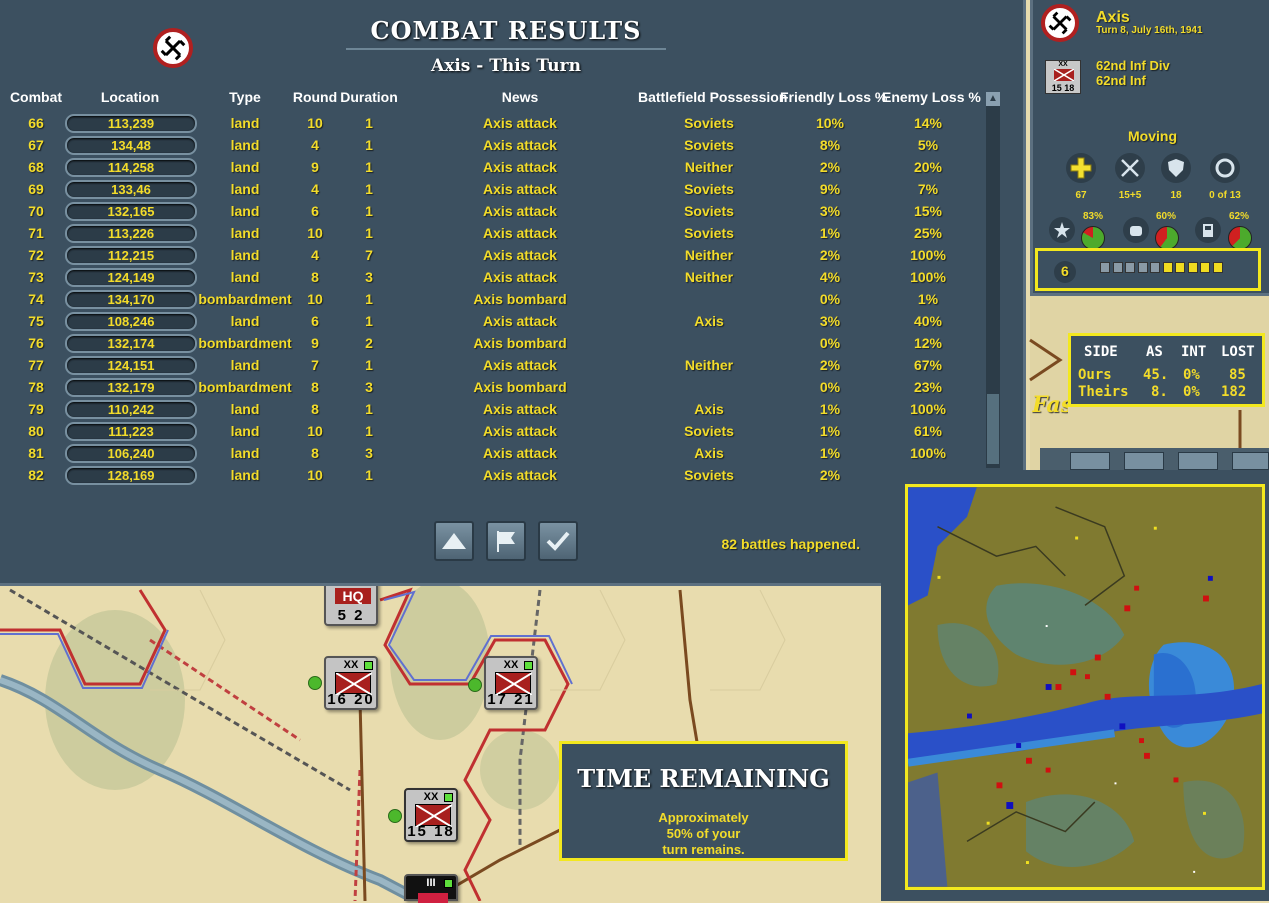 This screenshot has width=1269, height=903. I want to click on table-row: 134,170 74 bombardment 10 1 Axis bombard 0% 1%, so click(490, 300).